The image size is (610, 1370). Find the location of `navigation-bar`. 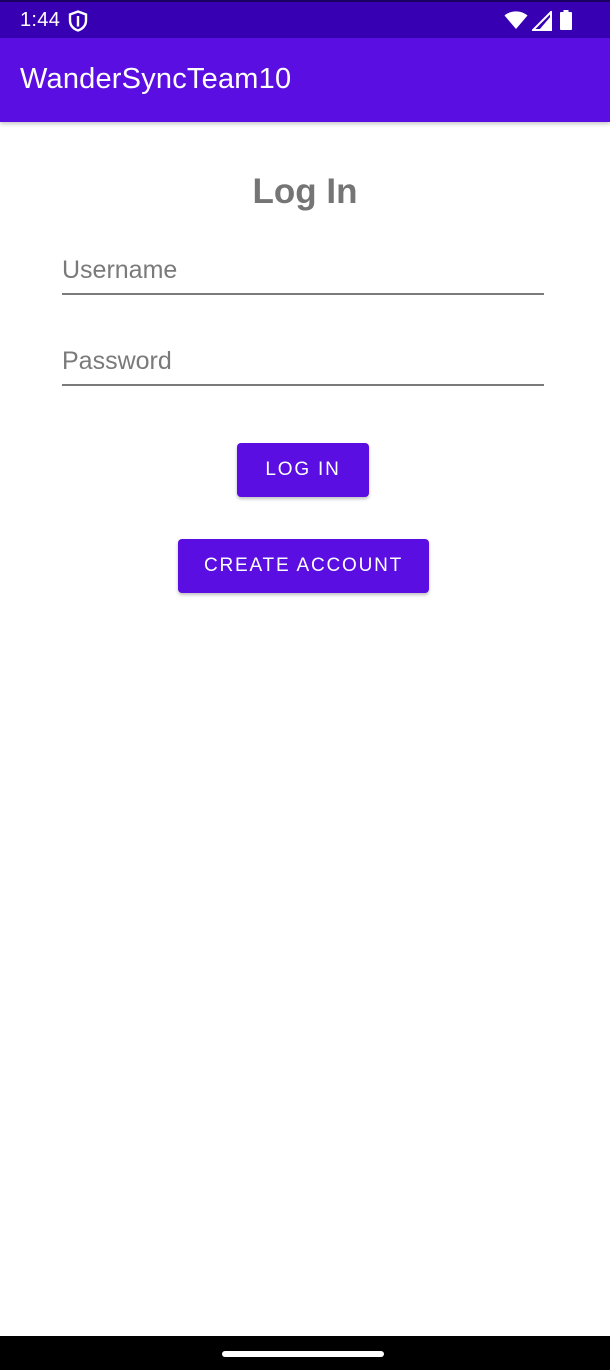

navigation-bar is located at coordinates (305, 1353).